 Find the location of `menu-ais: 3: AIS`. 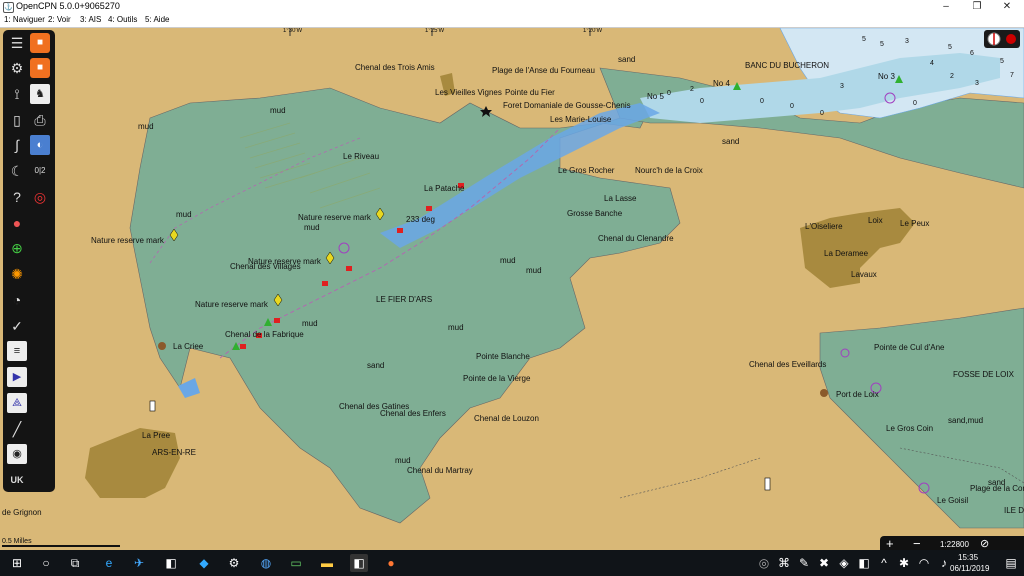

menu-ais: 3: AIS is located at coordinates (90, 19).